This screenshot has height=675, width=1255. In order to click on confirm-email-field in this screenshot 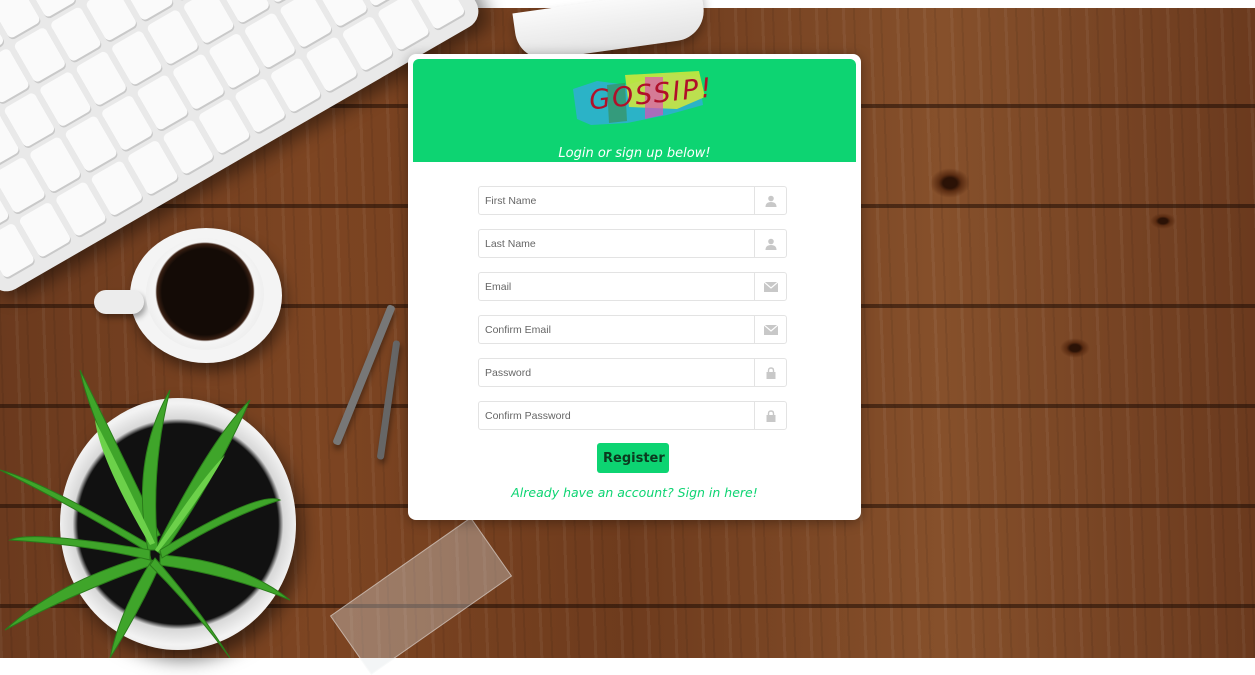, I will do `click(632, 329)`.